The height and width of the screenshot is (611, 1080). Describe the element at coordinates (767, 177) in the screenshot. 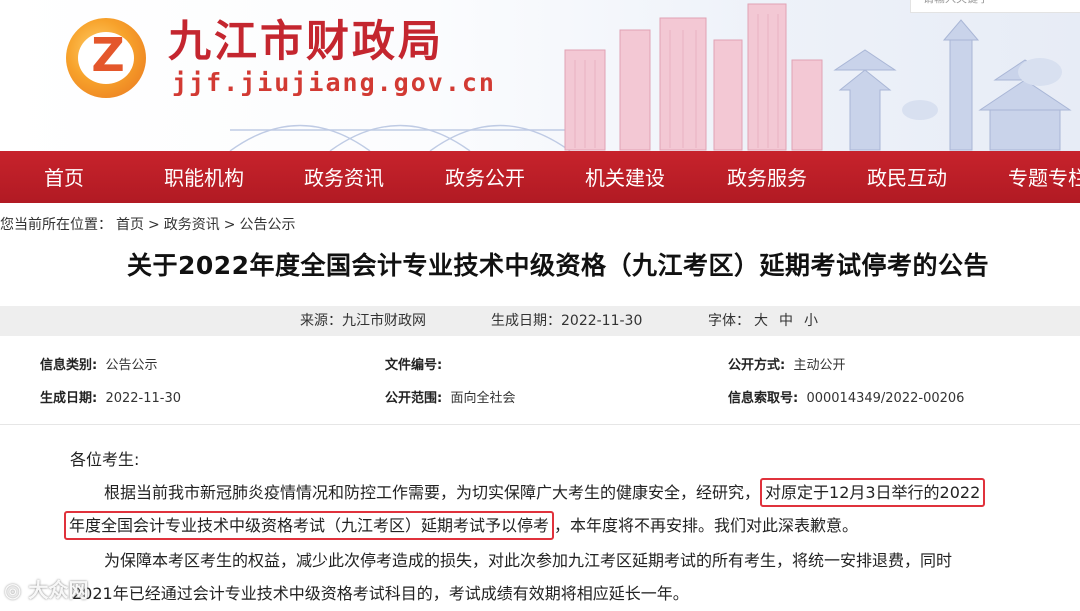

I see `nav-item-services: 政务服务` at that location.